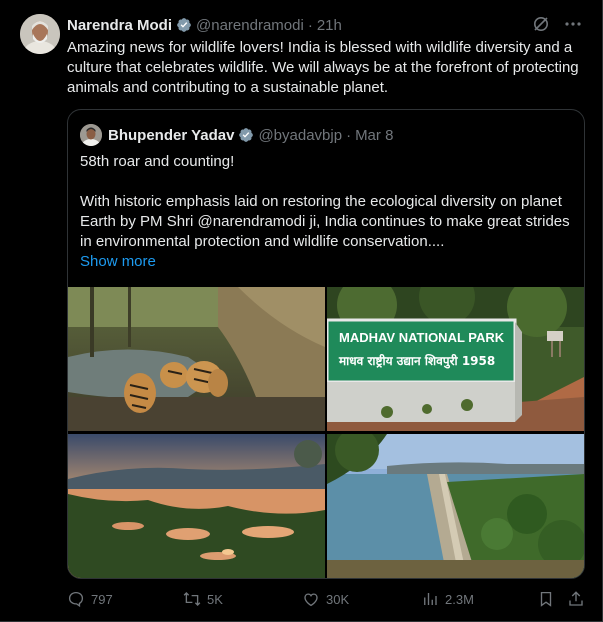 The width and height of the screenshot is (603, 622). Describe the element at coordinates (300, 135) in the screenshot. I see `quoted-author-handle: @byadavbjp` at that location.